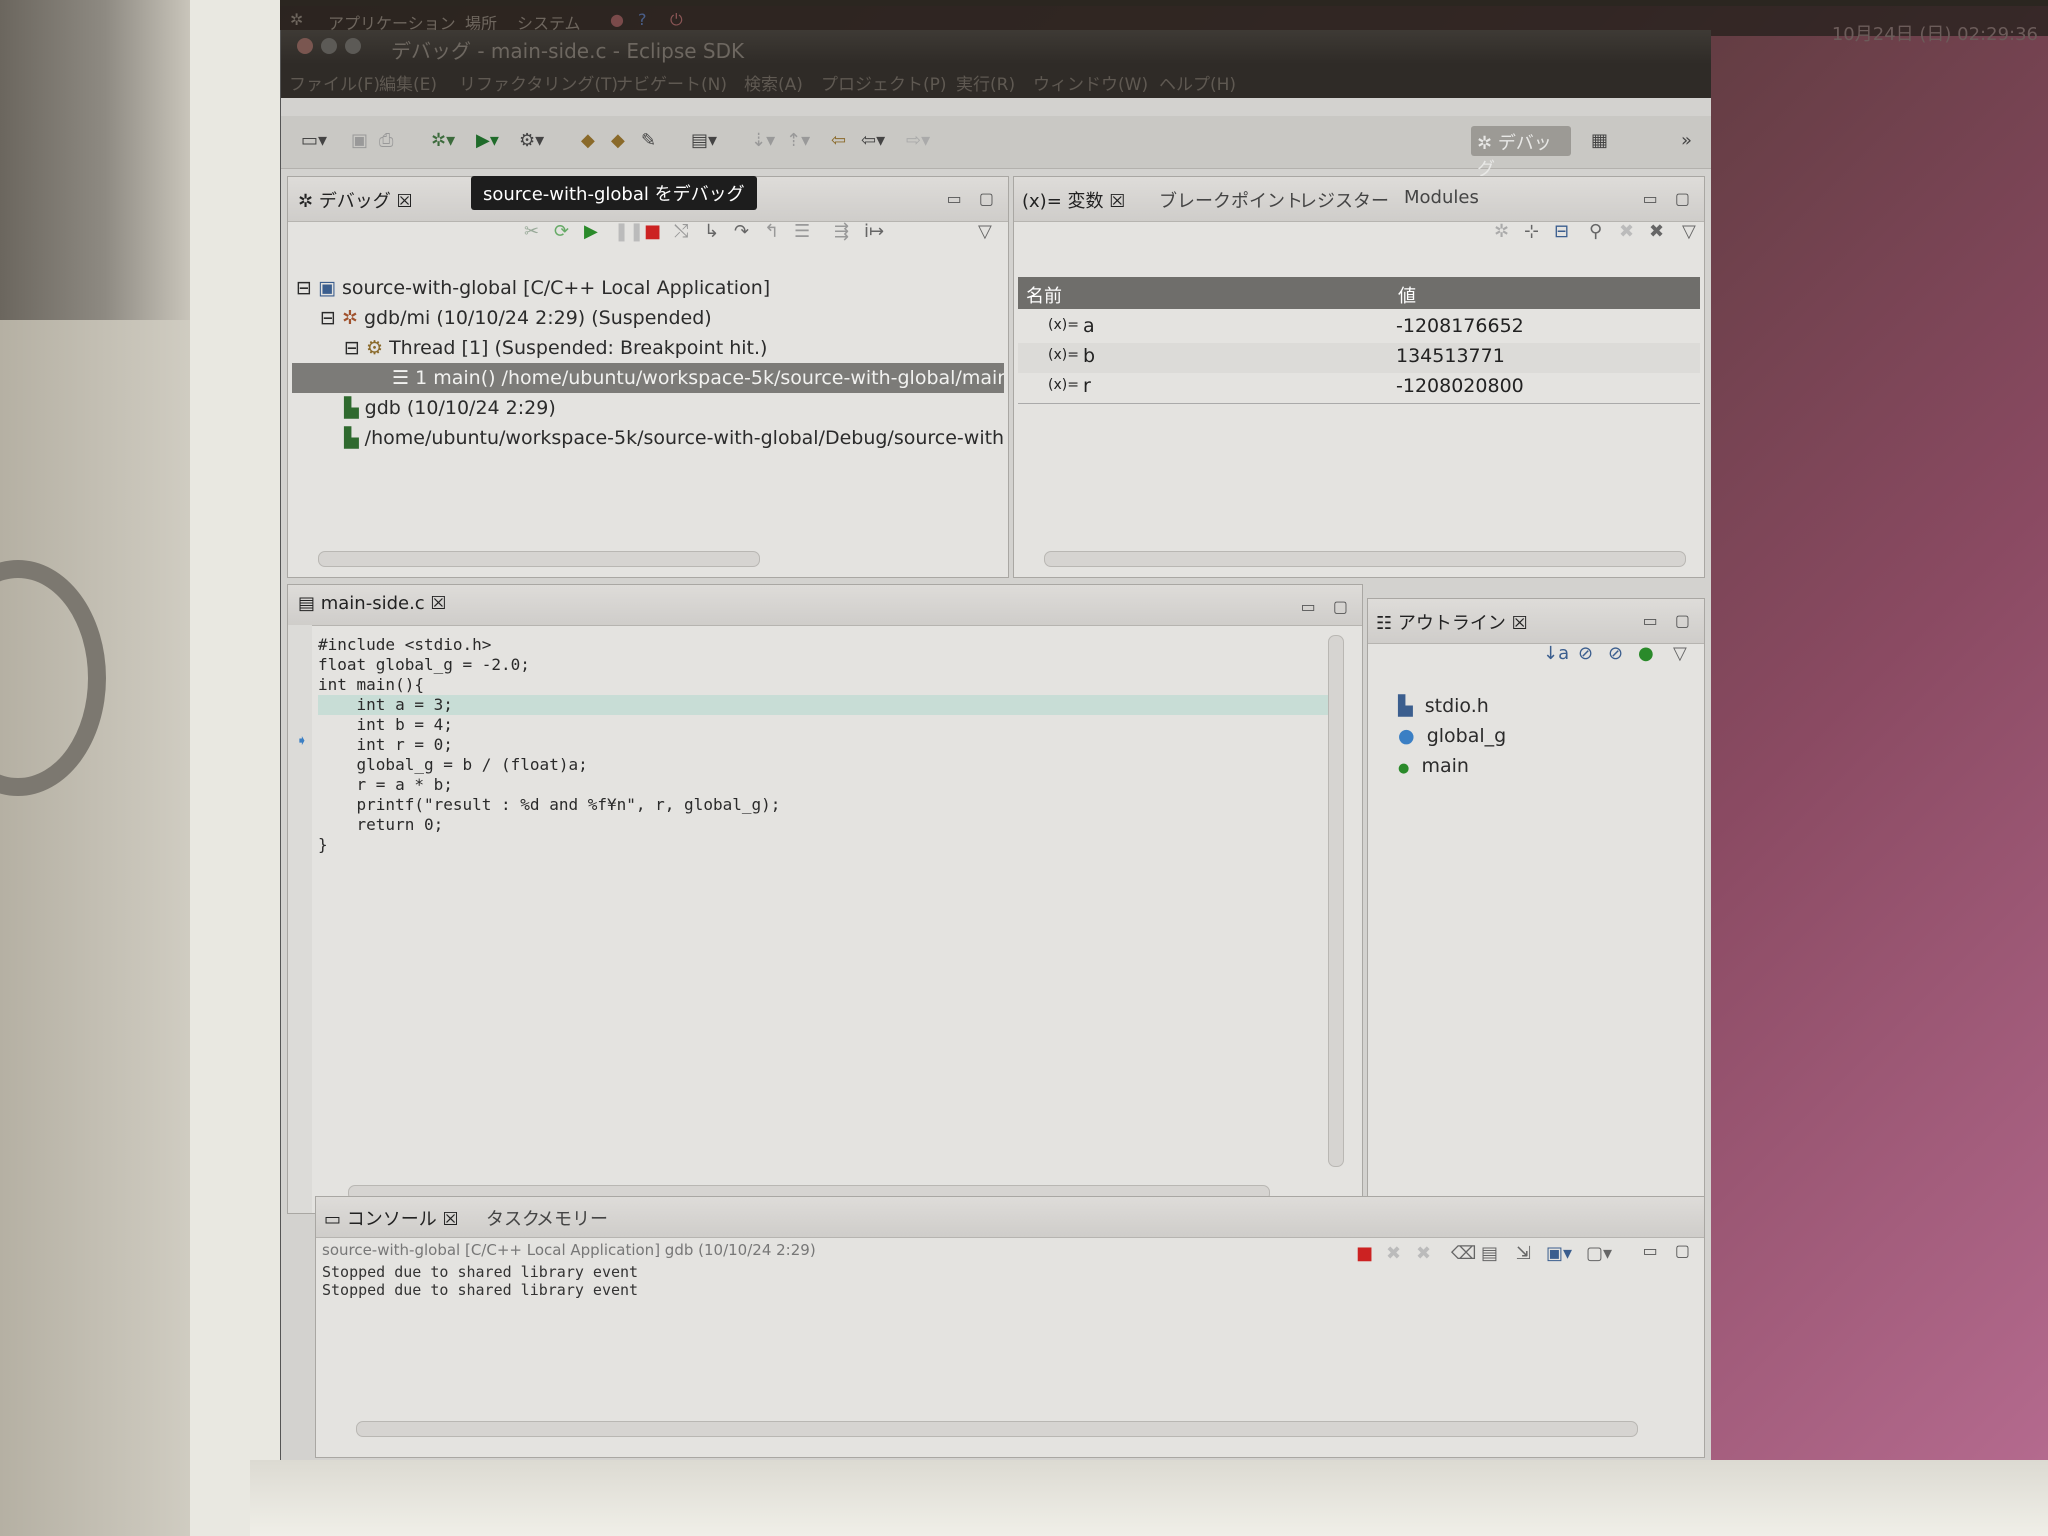 The height and width of the screenshot is (1536, 2048). I want to click on pin-console-icon: ⇲, so click(1523, 1253).